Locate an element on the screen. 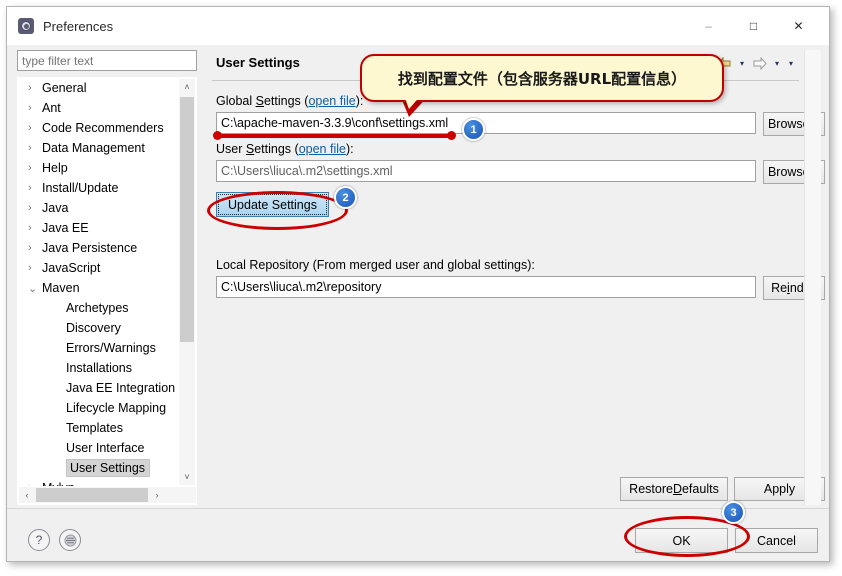  scroll-left-icon: ‹ is located at coordinates (27, 495).